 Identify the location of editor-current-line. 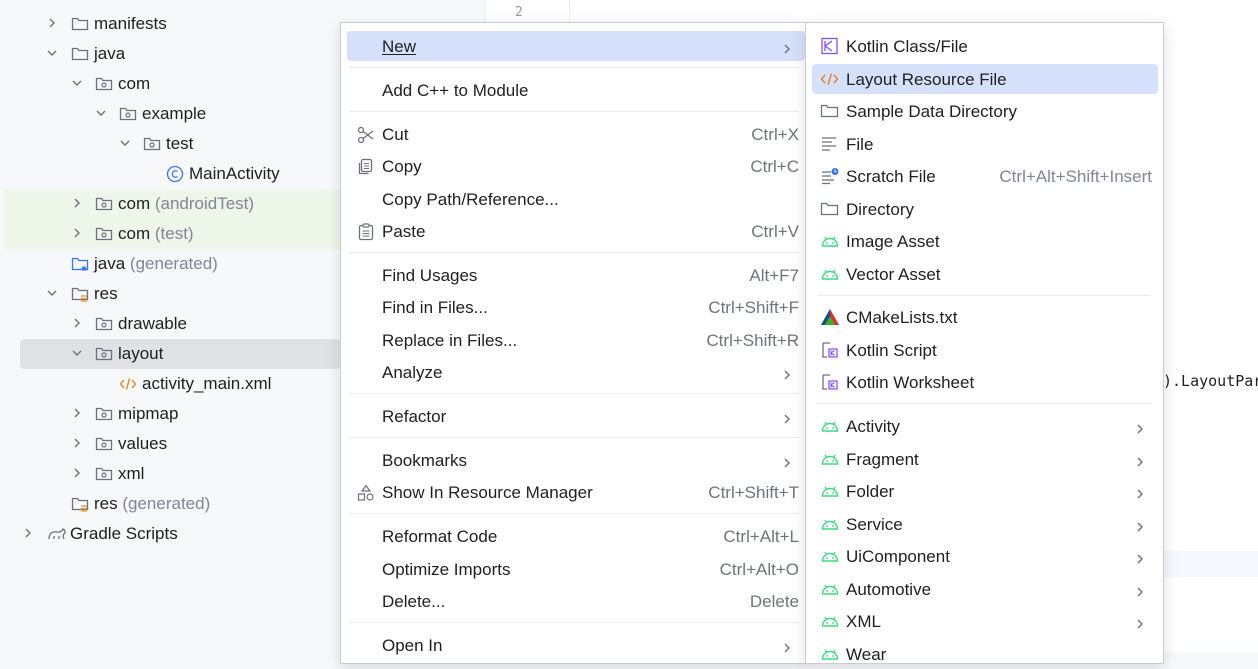
(1210, 564).